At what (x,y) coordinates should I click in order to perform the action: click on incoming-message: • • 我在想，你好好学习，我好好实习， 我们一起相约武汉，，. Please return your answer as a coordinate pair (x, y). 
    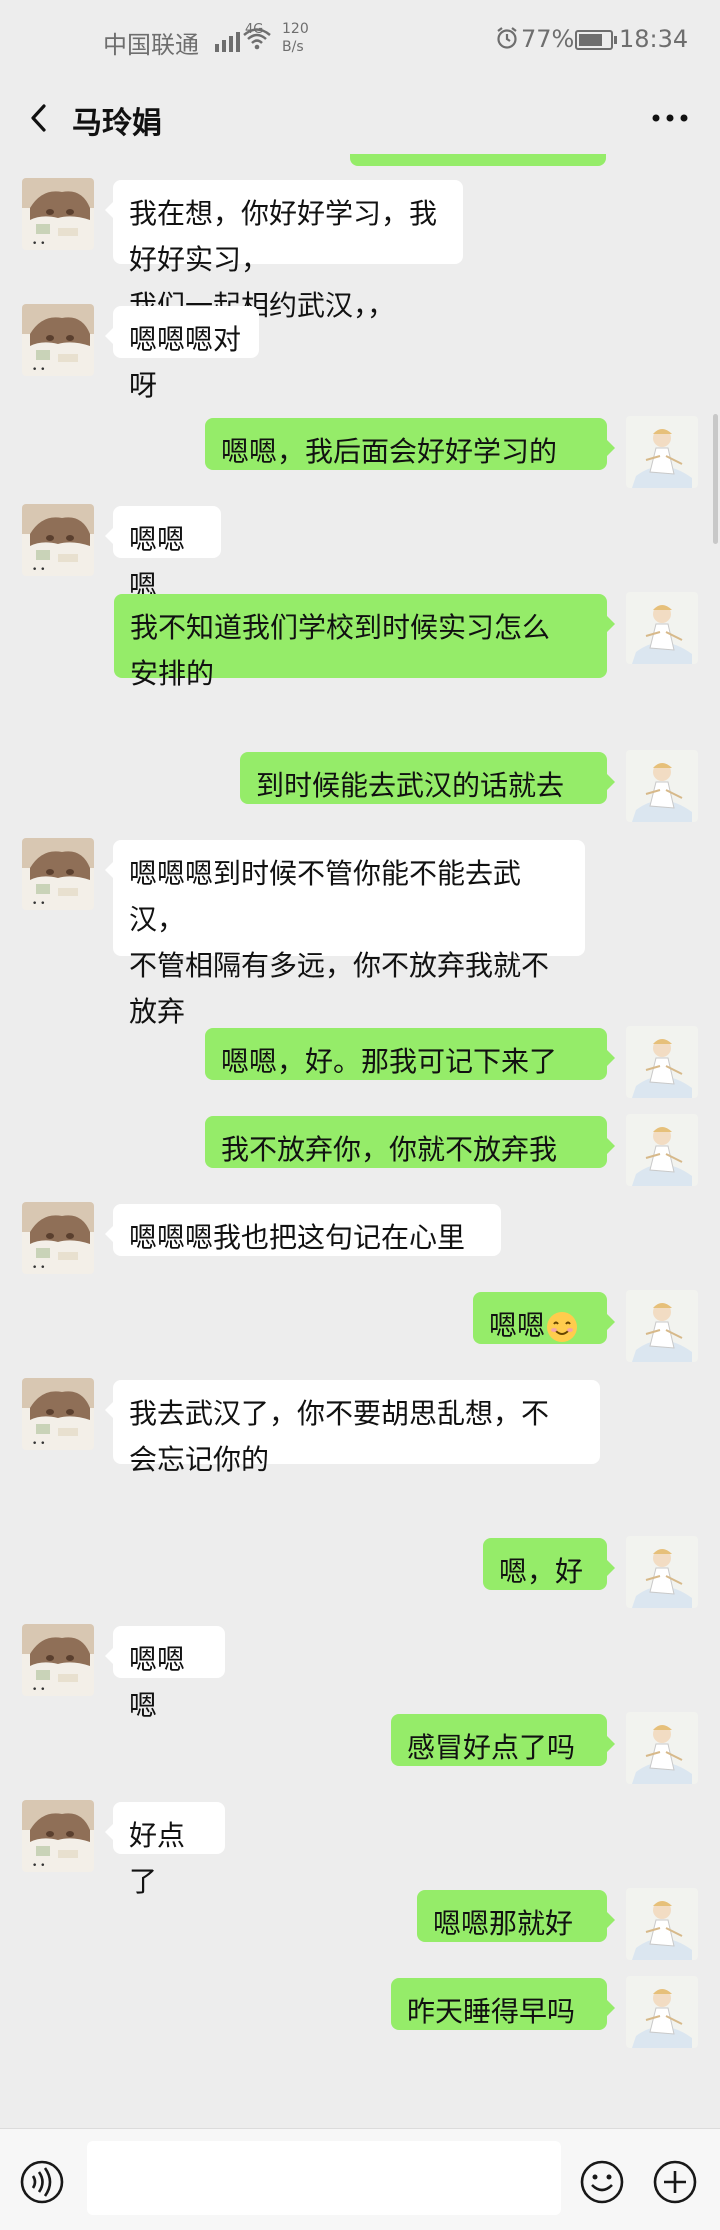
    Looking at the image, I should click on (360, 250).